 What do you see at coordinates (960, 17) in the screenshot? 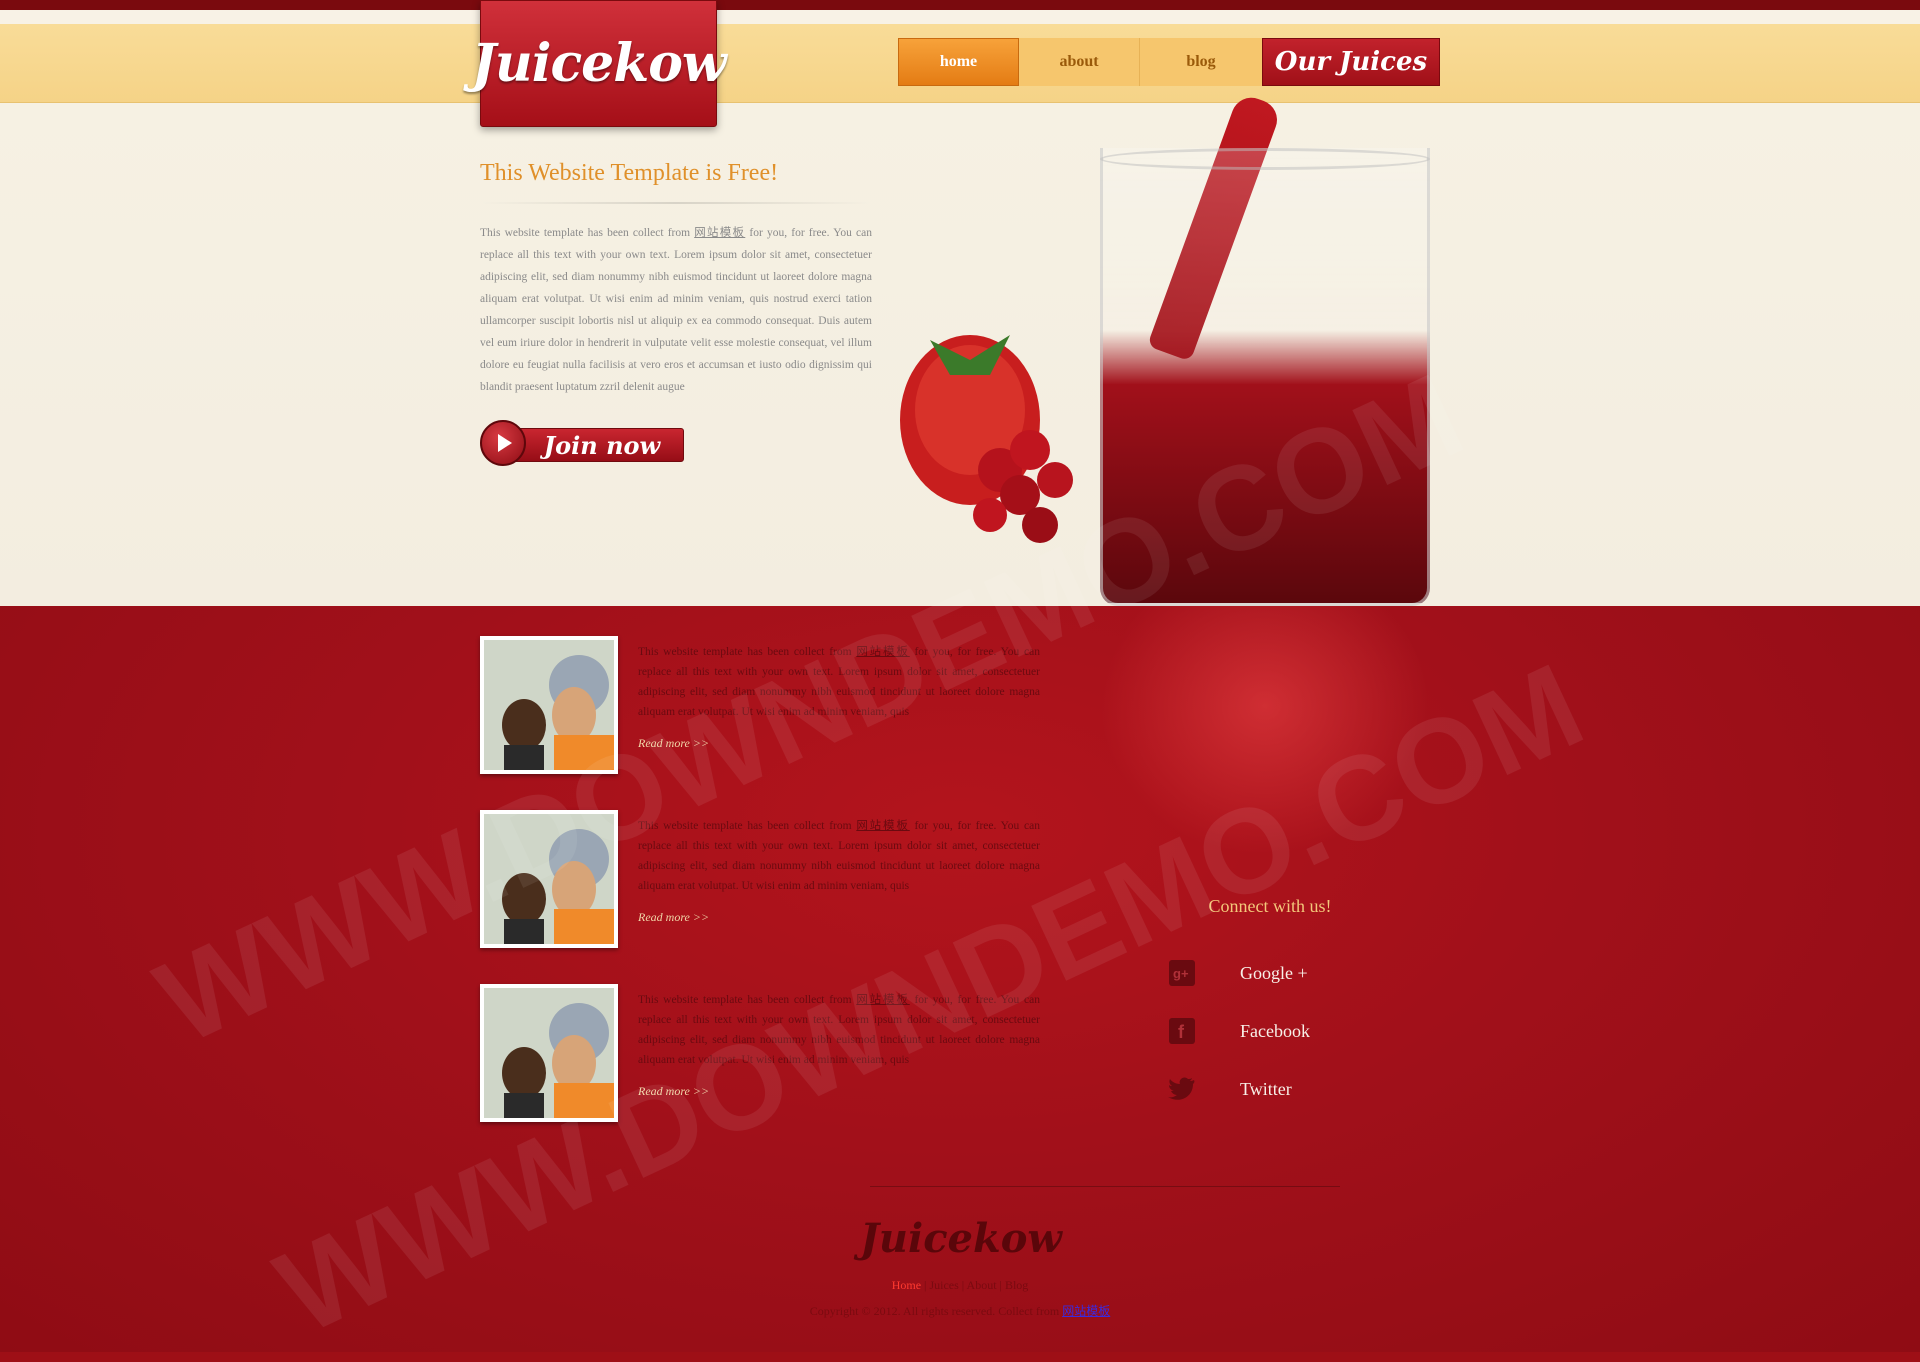
I see `top-stripe` at bounding box center [960, 17].